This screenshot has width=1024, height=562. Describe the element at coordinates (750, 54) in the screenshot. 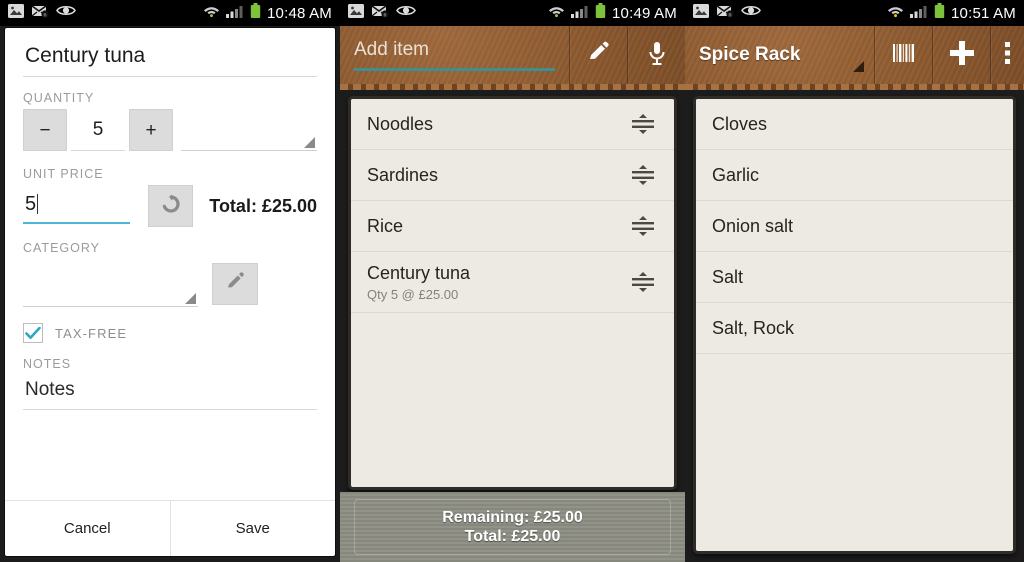

I see `page-title: Spice Rack` at that location.